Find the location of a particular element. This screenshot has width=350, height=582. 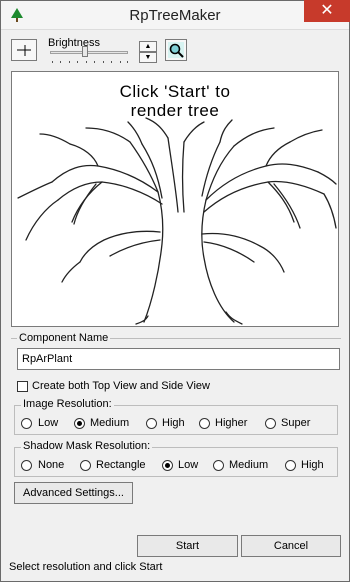

shadow-resolution-title: Shadow Mask Resolution: is located at coordinates (87, 446).